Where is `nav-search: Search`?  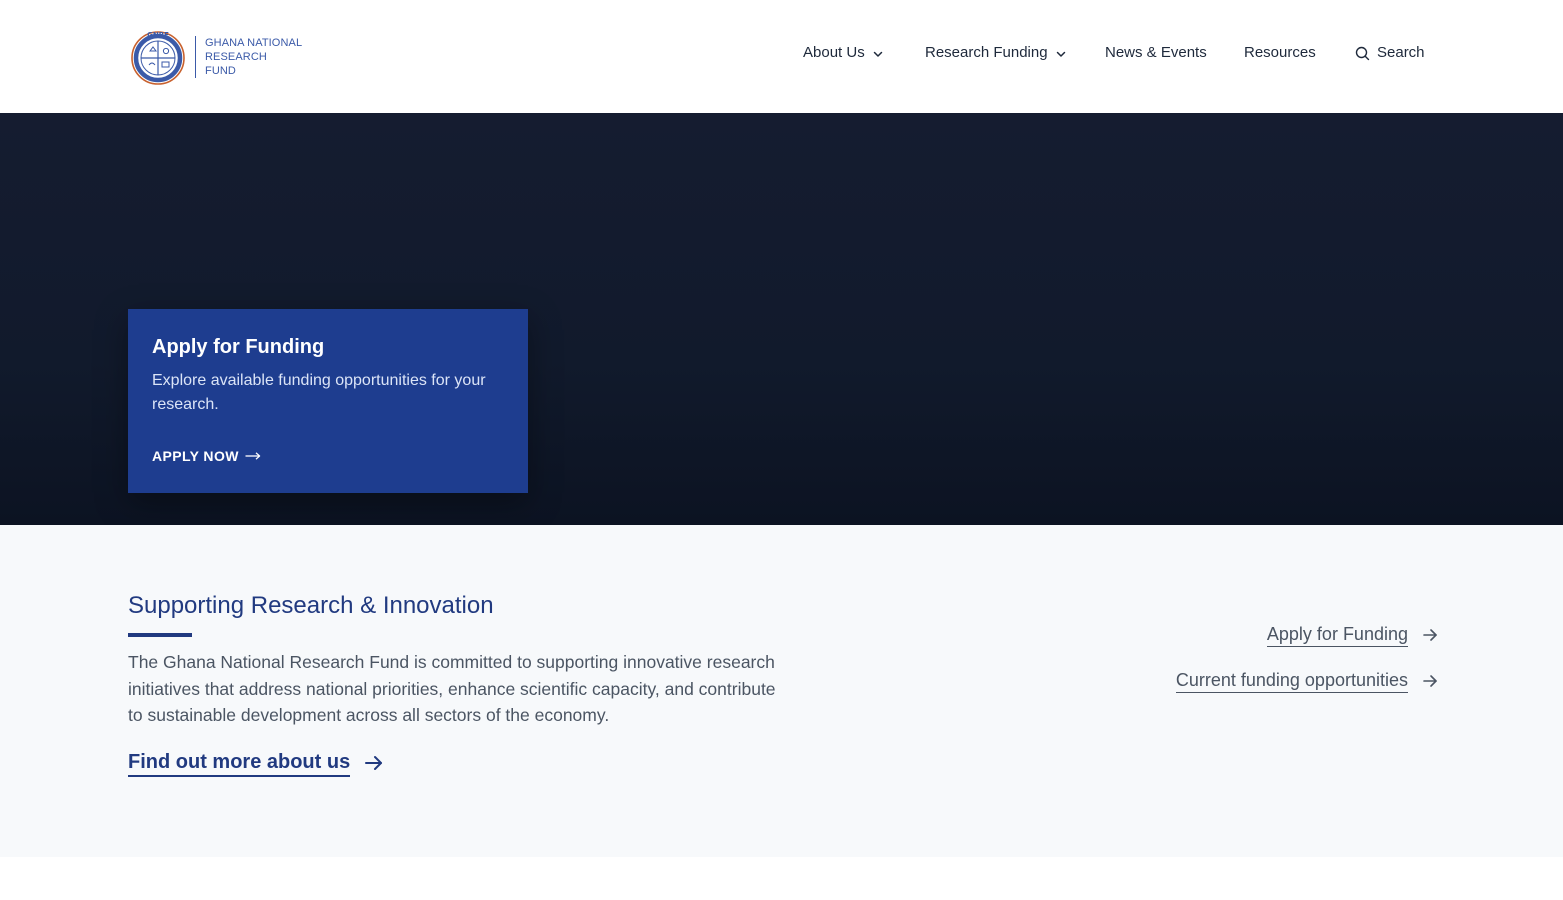 nav-search: Search is located at coordinates (1390, 52).